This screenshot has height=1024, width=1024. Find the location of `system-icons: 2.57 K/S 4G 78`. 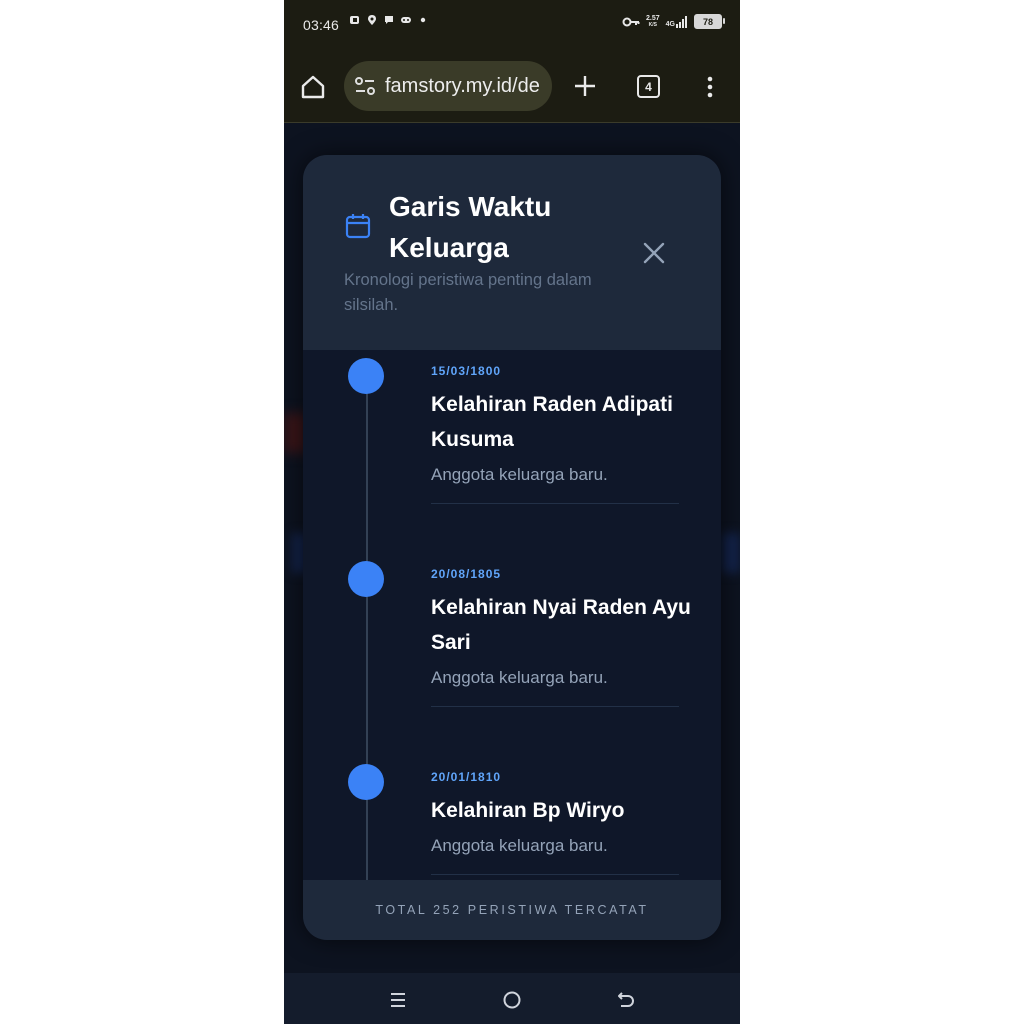

system-icons: 2.57 K/S 4G 78 is located at coordinates (673, 21).